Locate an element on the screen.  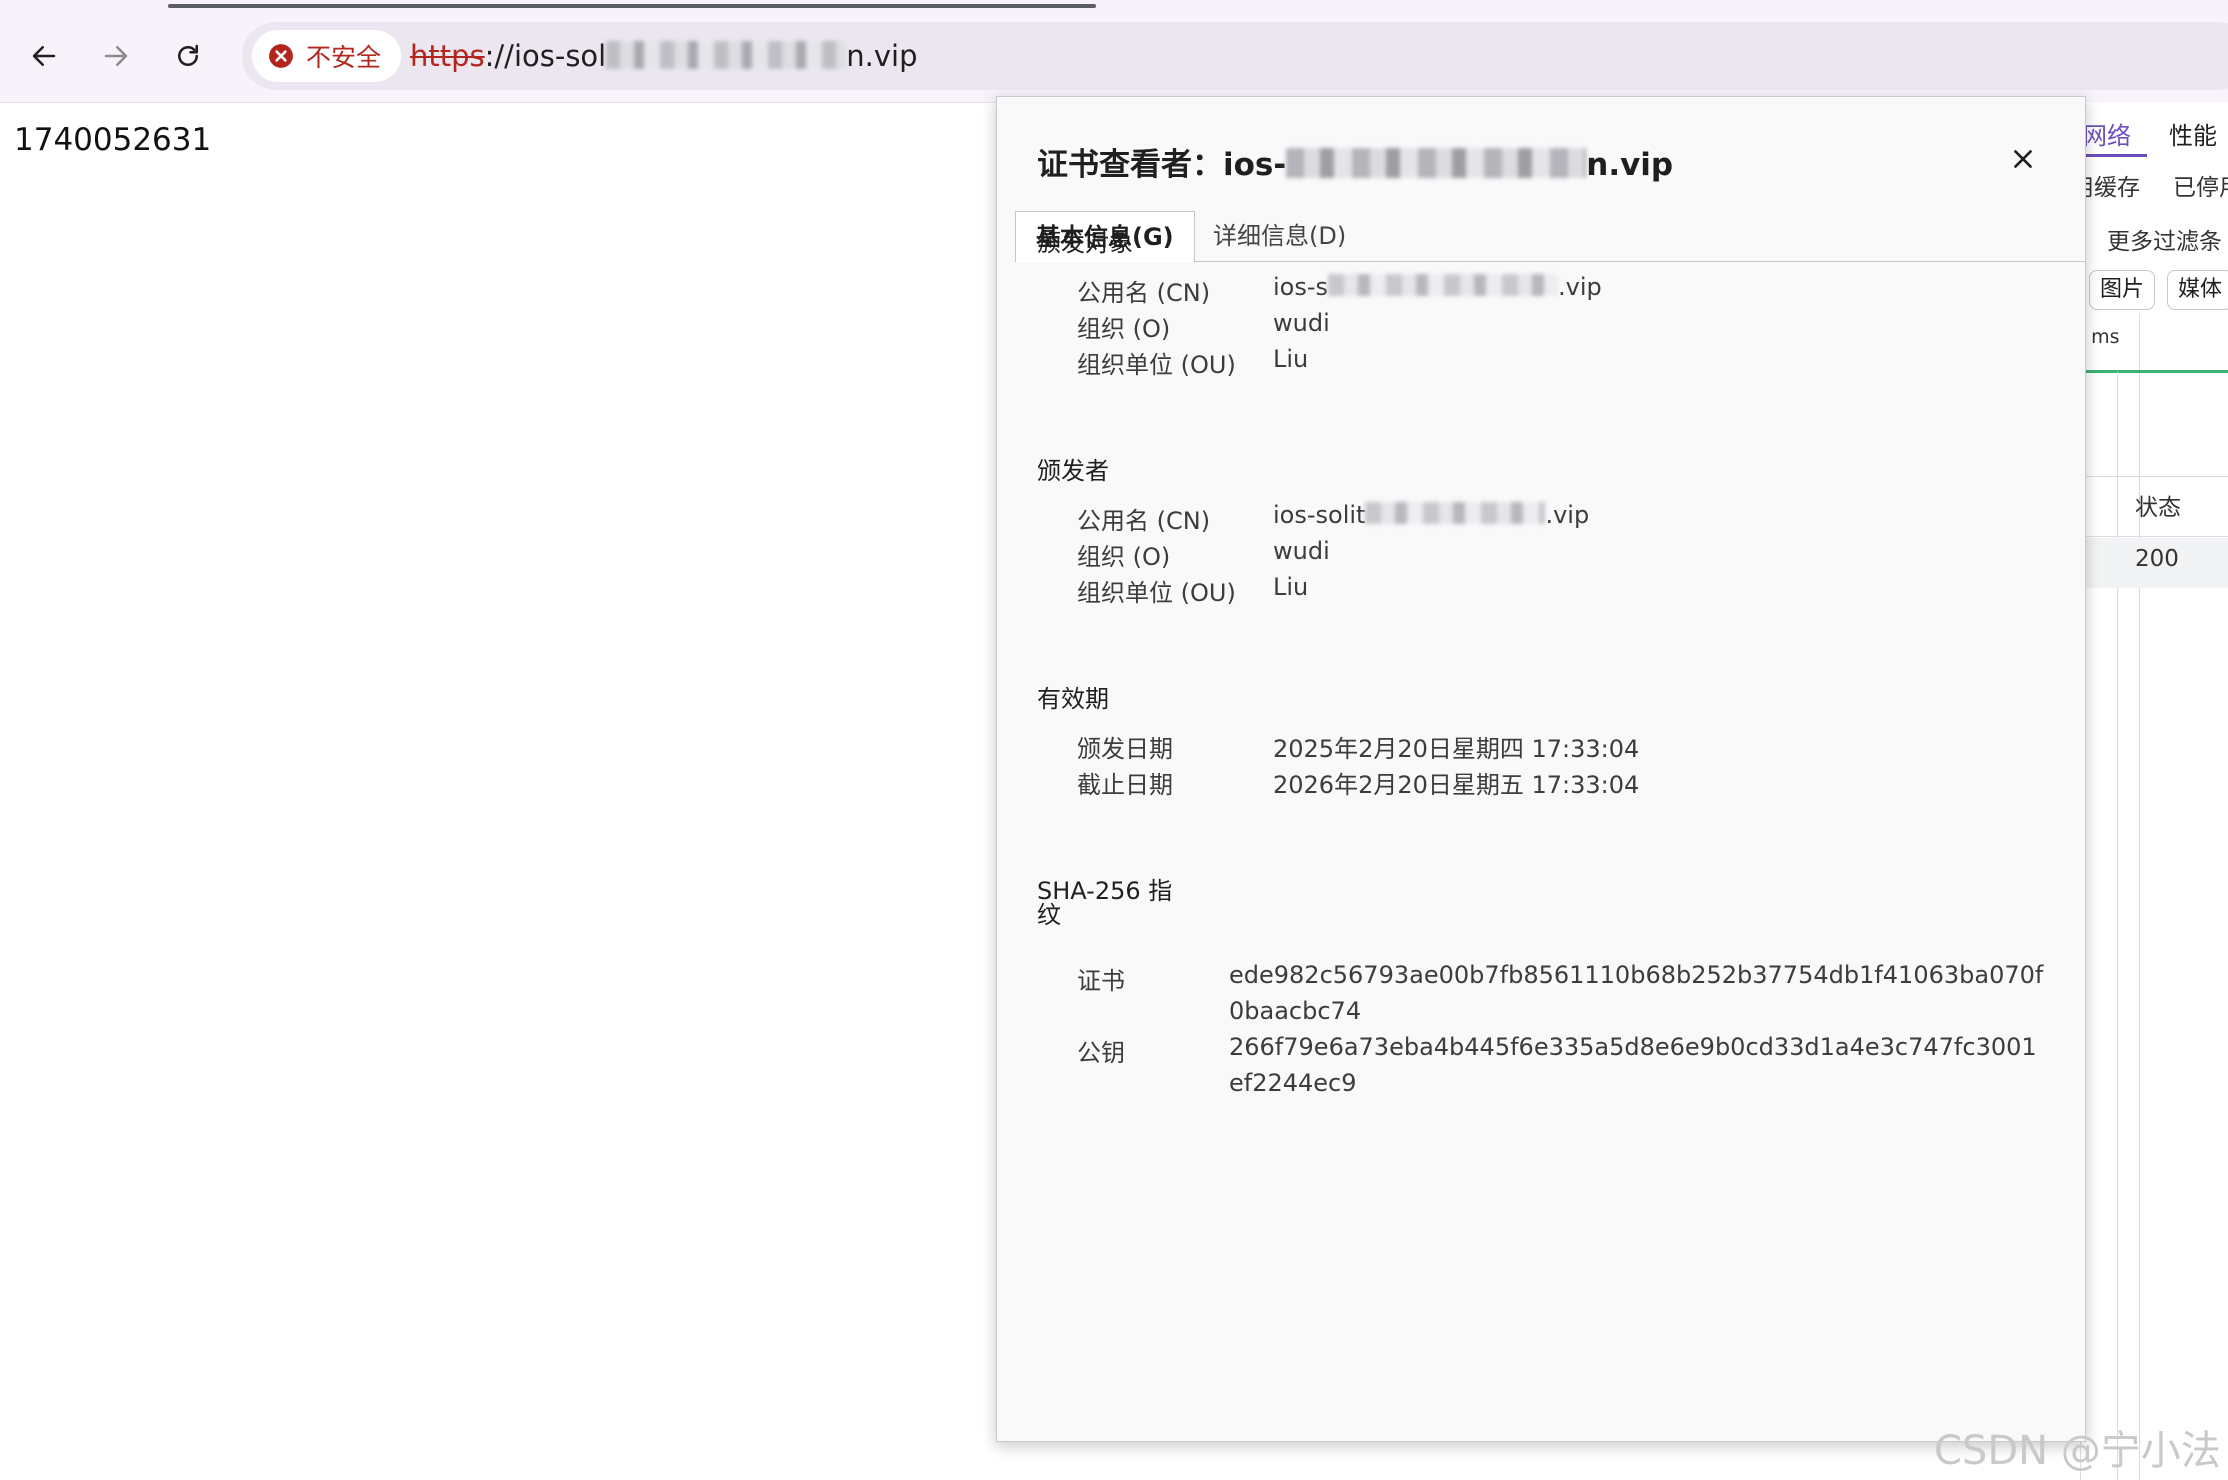
back-button is located at coordinates (44, 56).